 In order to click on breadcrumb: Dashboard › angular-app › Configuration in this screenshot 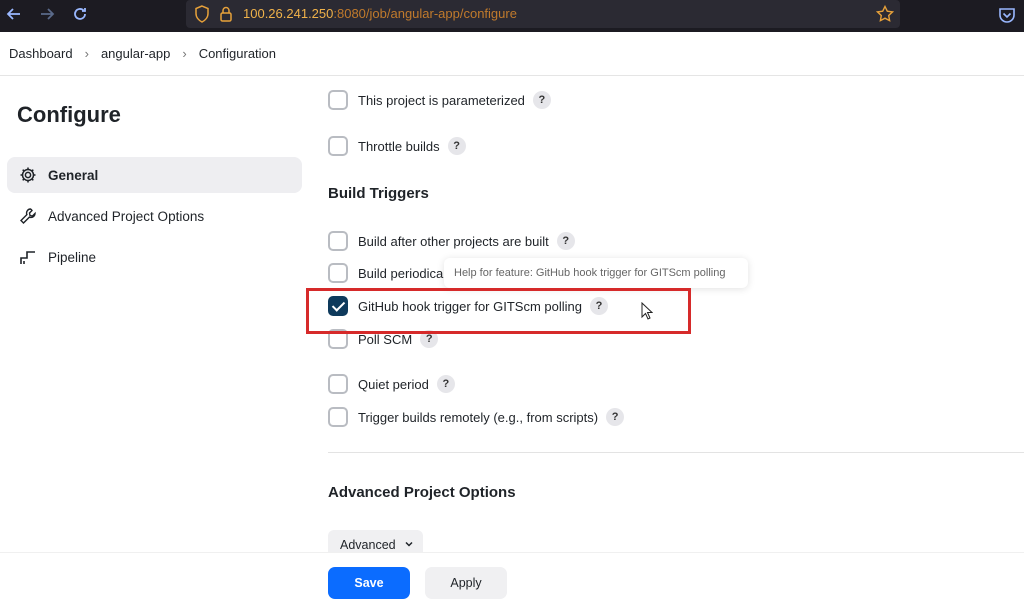, I will do `click(512, 54)`.